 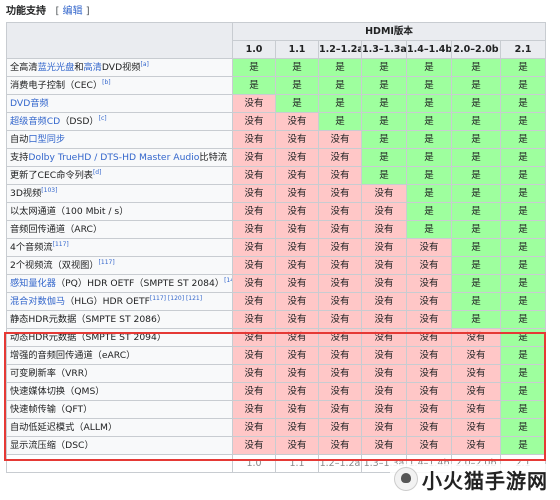 What do you see at coordinates (276, 391) in the screenshot?
I see `table-row: 快速媒体切换（QMS） 没有 没有 没有 没有 没有 没有是` at bounding box center [276, 391].